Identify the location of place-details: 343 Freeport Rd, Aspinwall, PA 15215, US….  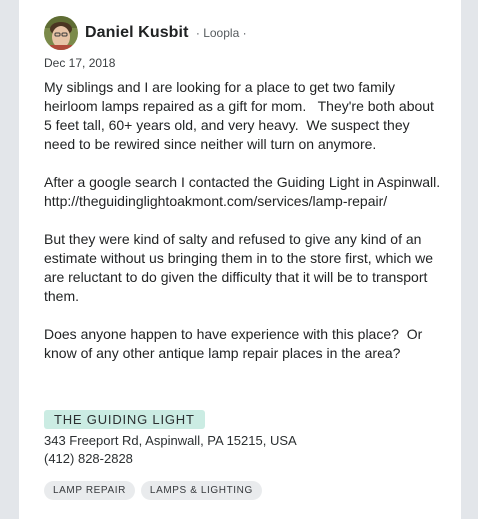
(170, 450).